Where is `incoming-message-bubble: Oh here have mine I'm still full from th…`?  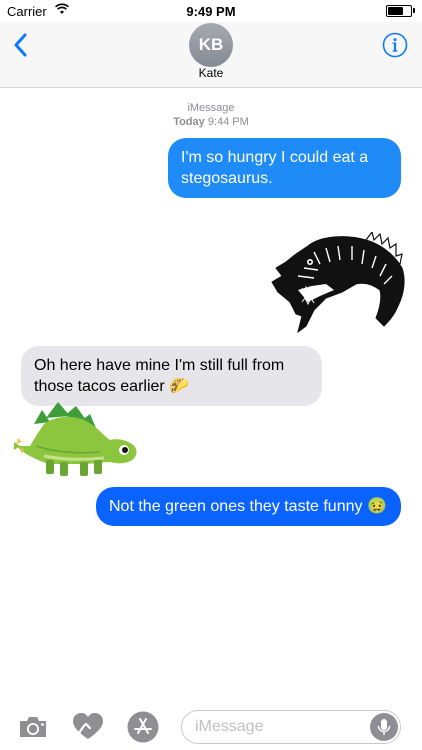
incoming-message-bubble: Oh here have mine I'm still full from th… is located at coordinates (171, 376).